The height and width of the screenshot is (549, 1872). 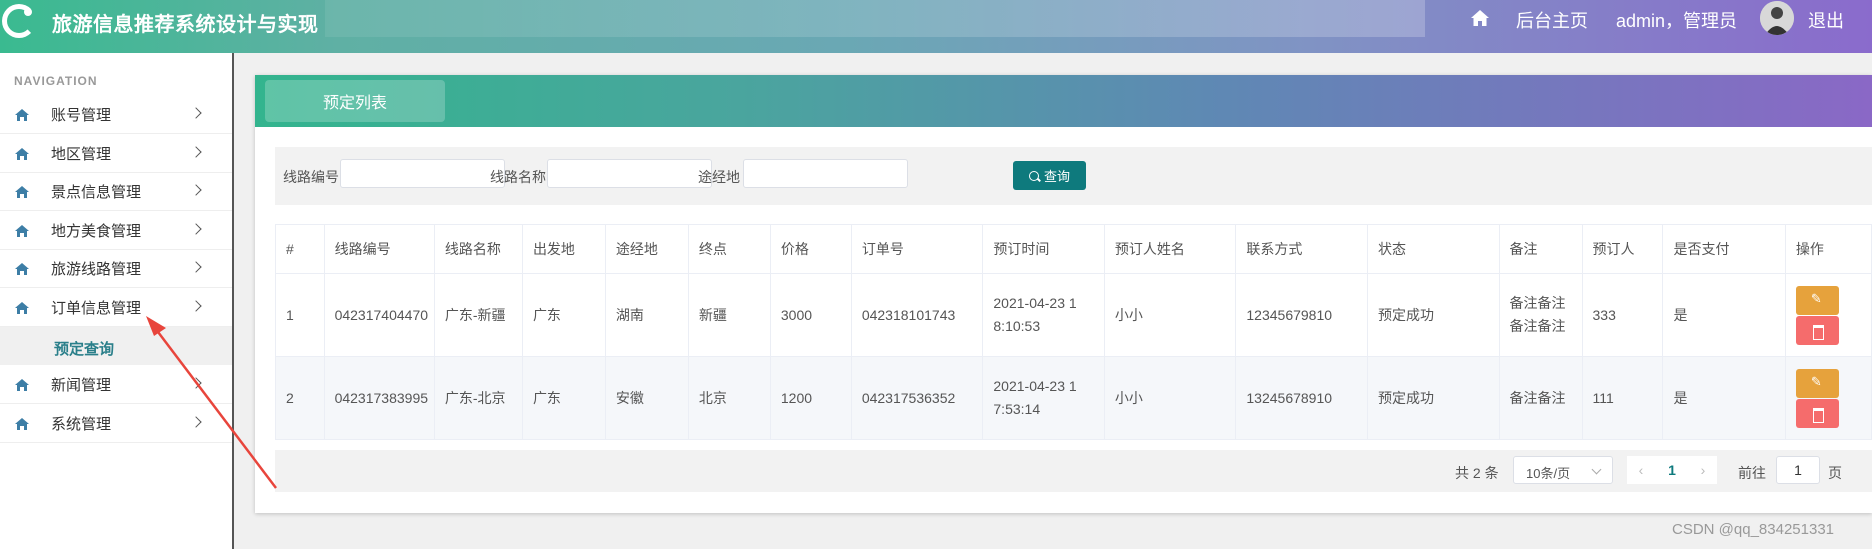 I want to click on search-button: 查询, so click(x=1049, y=175).